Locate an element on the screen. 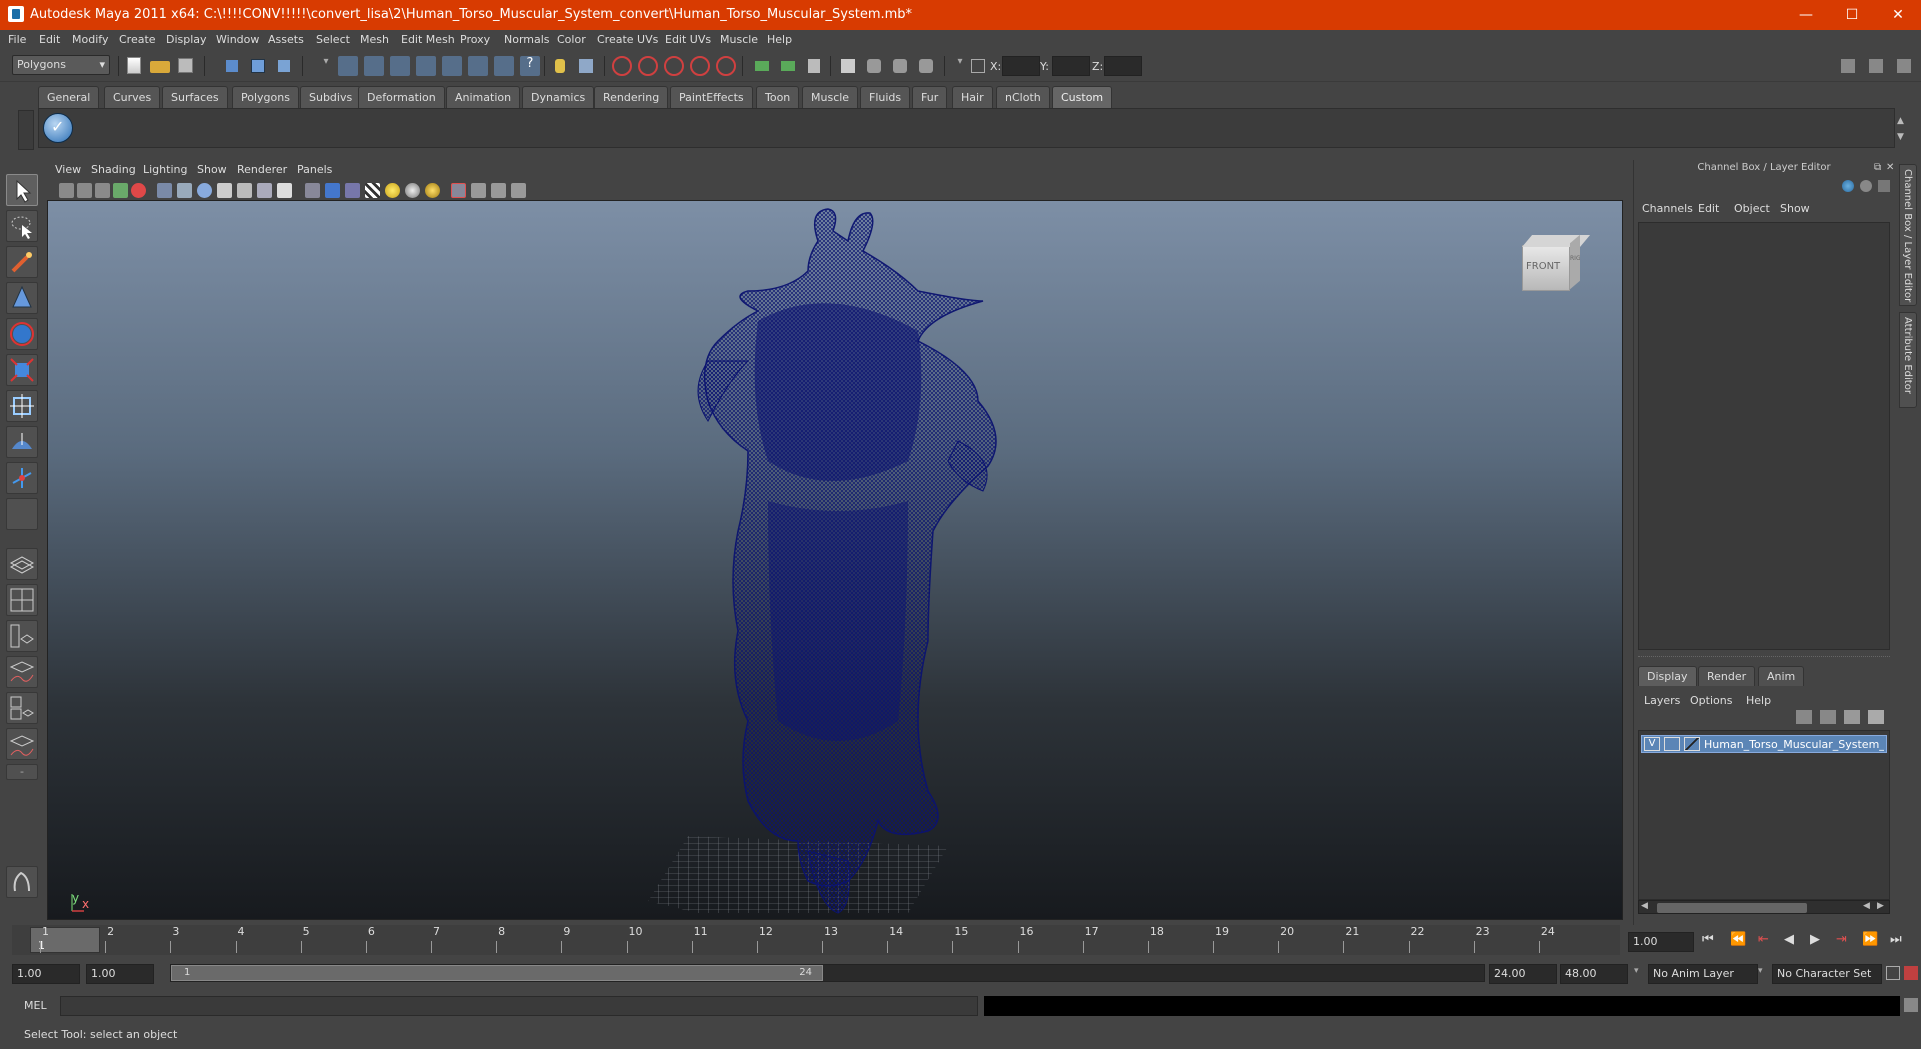  viewcube-right-face is located at coordinates (1575, 262).